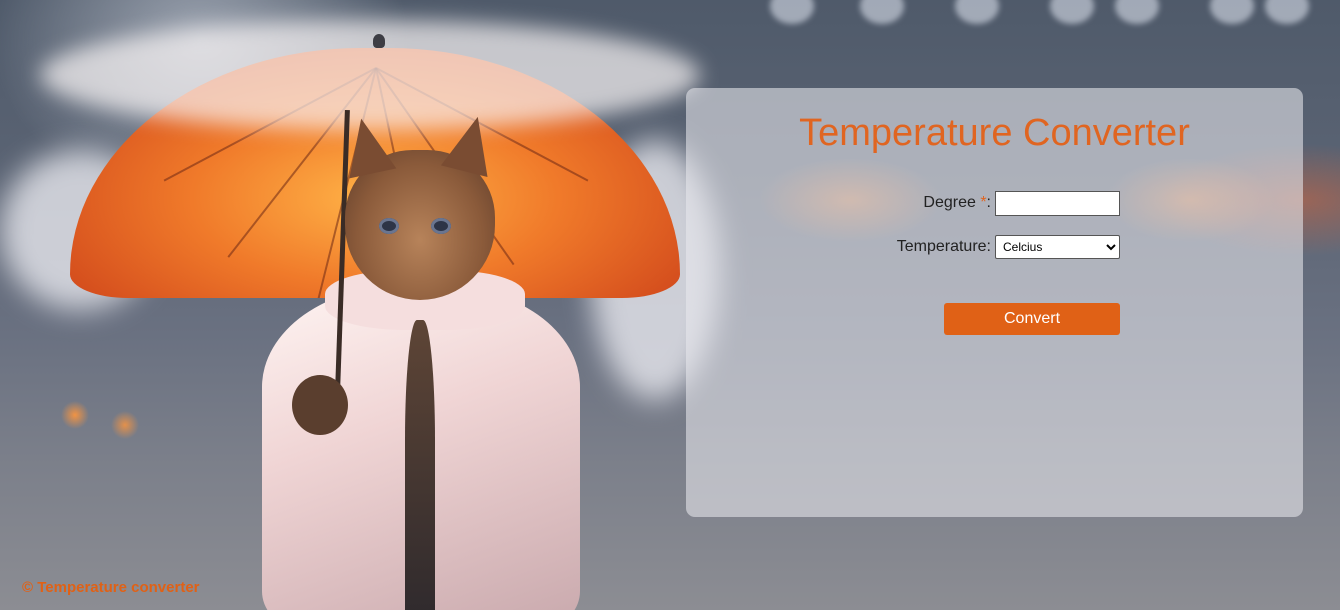 This screenshot has width=1340, height=610. Describe the element at coordinates (420, 465) in the screenshot. I see `coat-opening` at that location.